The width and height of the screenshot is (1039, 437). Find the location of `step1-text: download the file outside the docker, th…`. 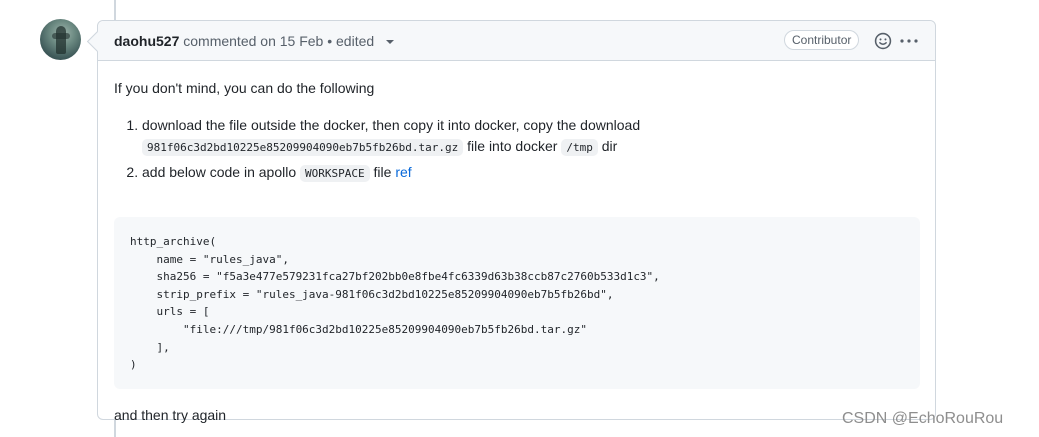

step1-text: download the file outside the docker, th… is located at coordinates (391, 125).